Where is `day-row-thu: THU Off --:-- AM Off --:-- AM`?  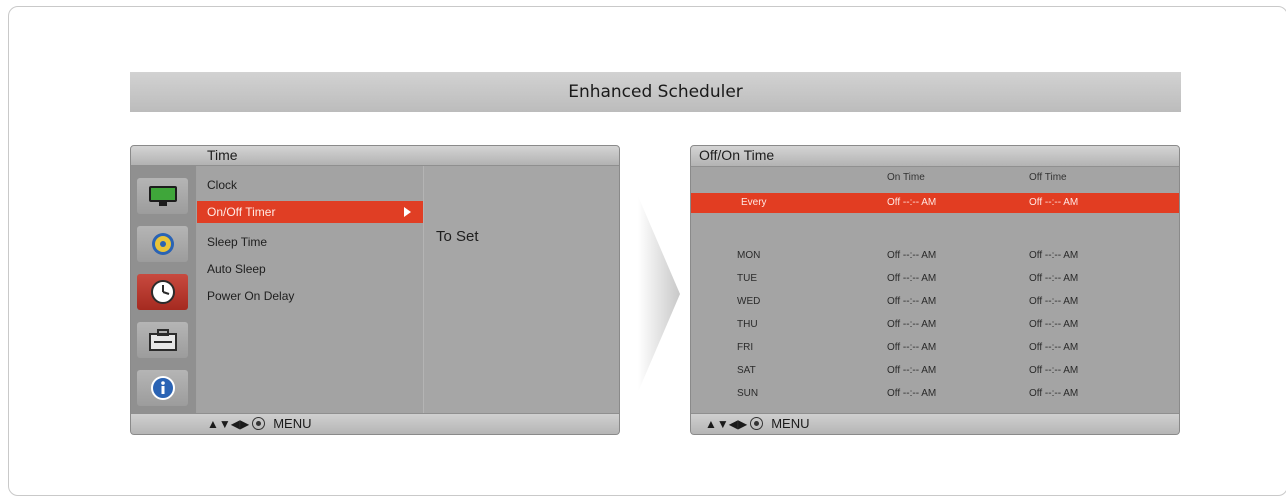
day-row-thu: THU Off --:-- AM Off --:-- AM is located at coordinates (935, 325).